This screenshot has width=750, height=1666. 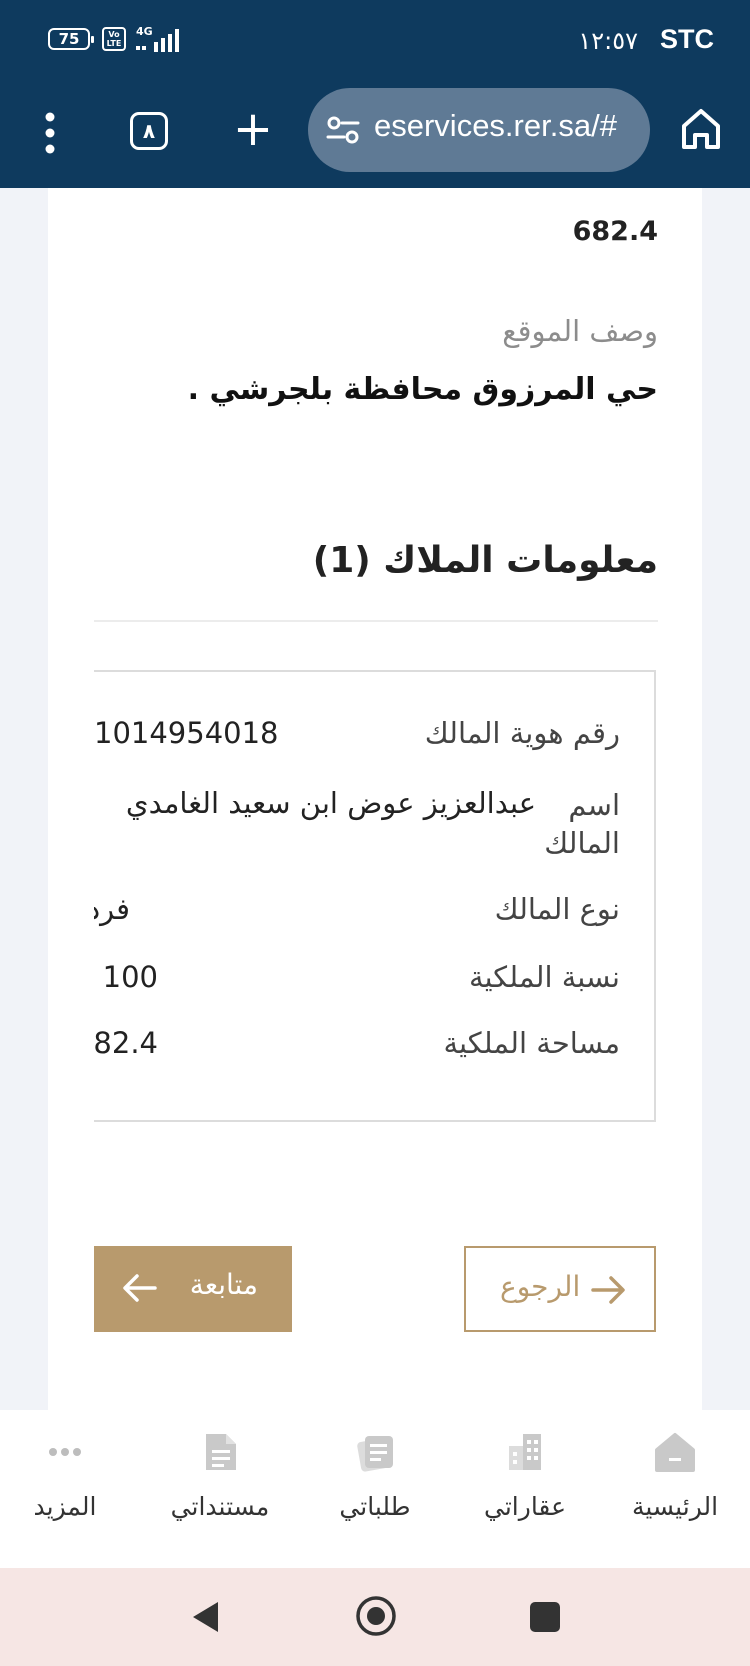 What do you see at coordinates (545, 1617) in the screenshot?
I see `recent-apps-icon` at bounding box center [545, 1617].